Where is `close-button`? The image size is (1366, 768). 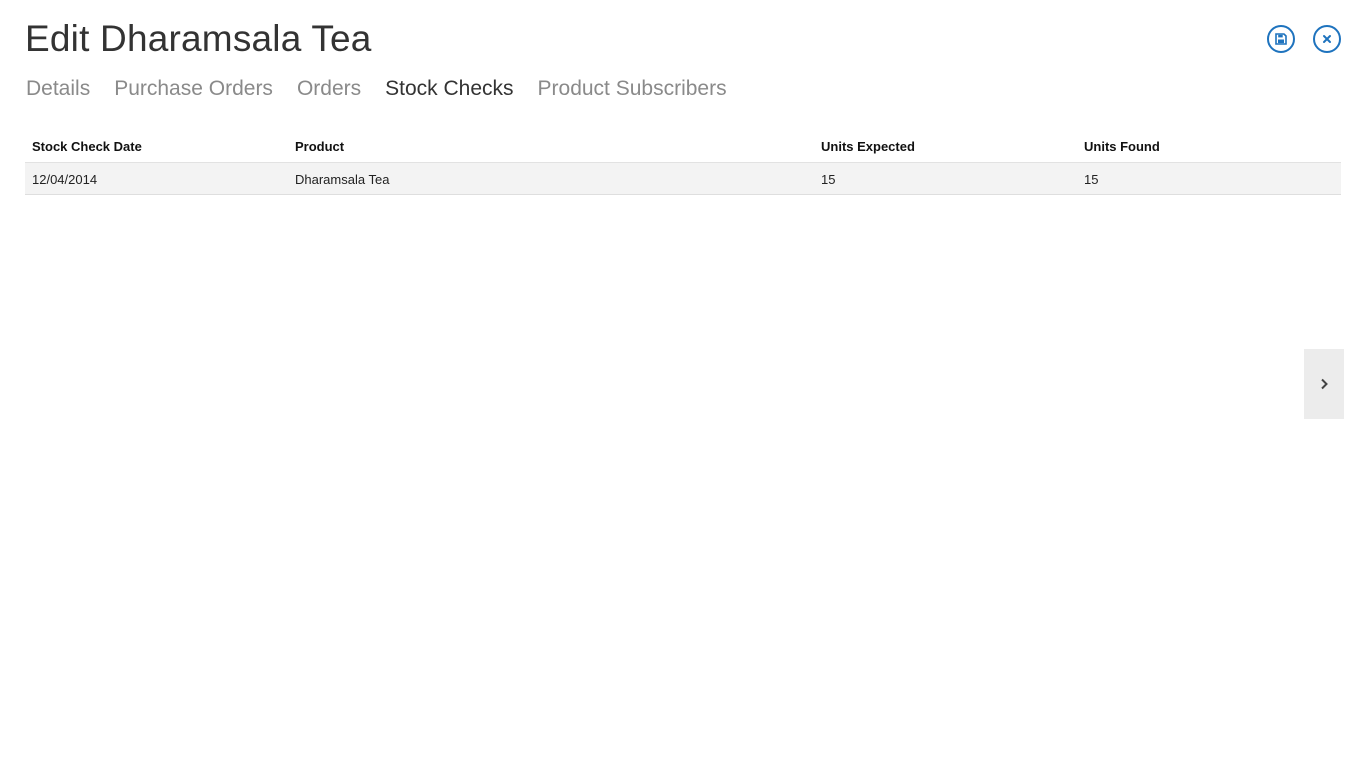
close-button is located at coordinates (1327, 39).